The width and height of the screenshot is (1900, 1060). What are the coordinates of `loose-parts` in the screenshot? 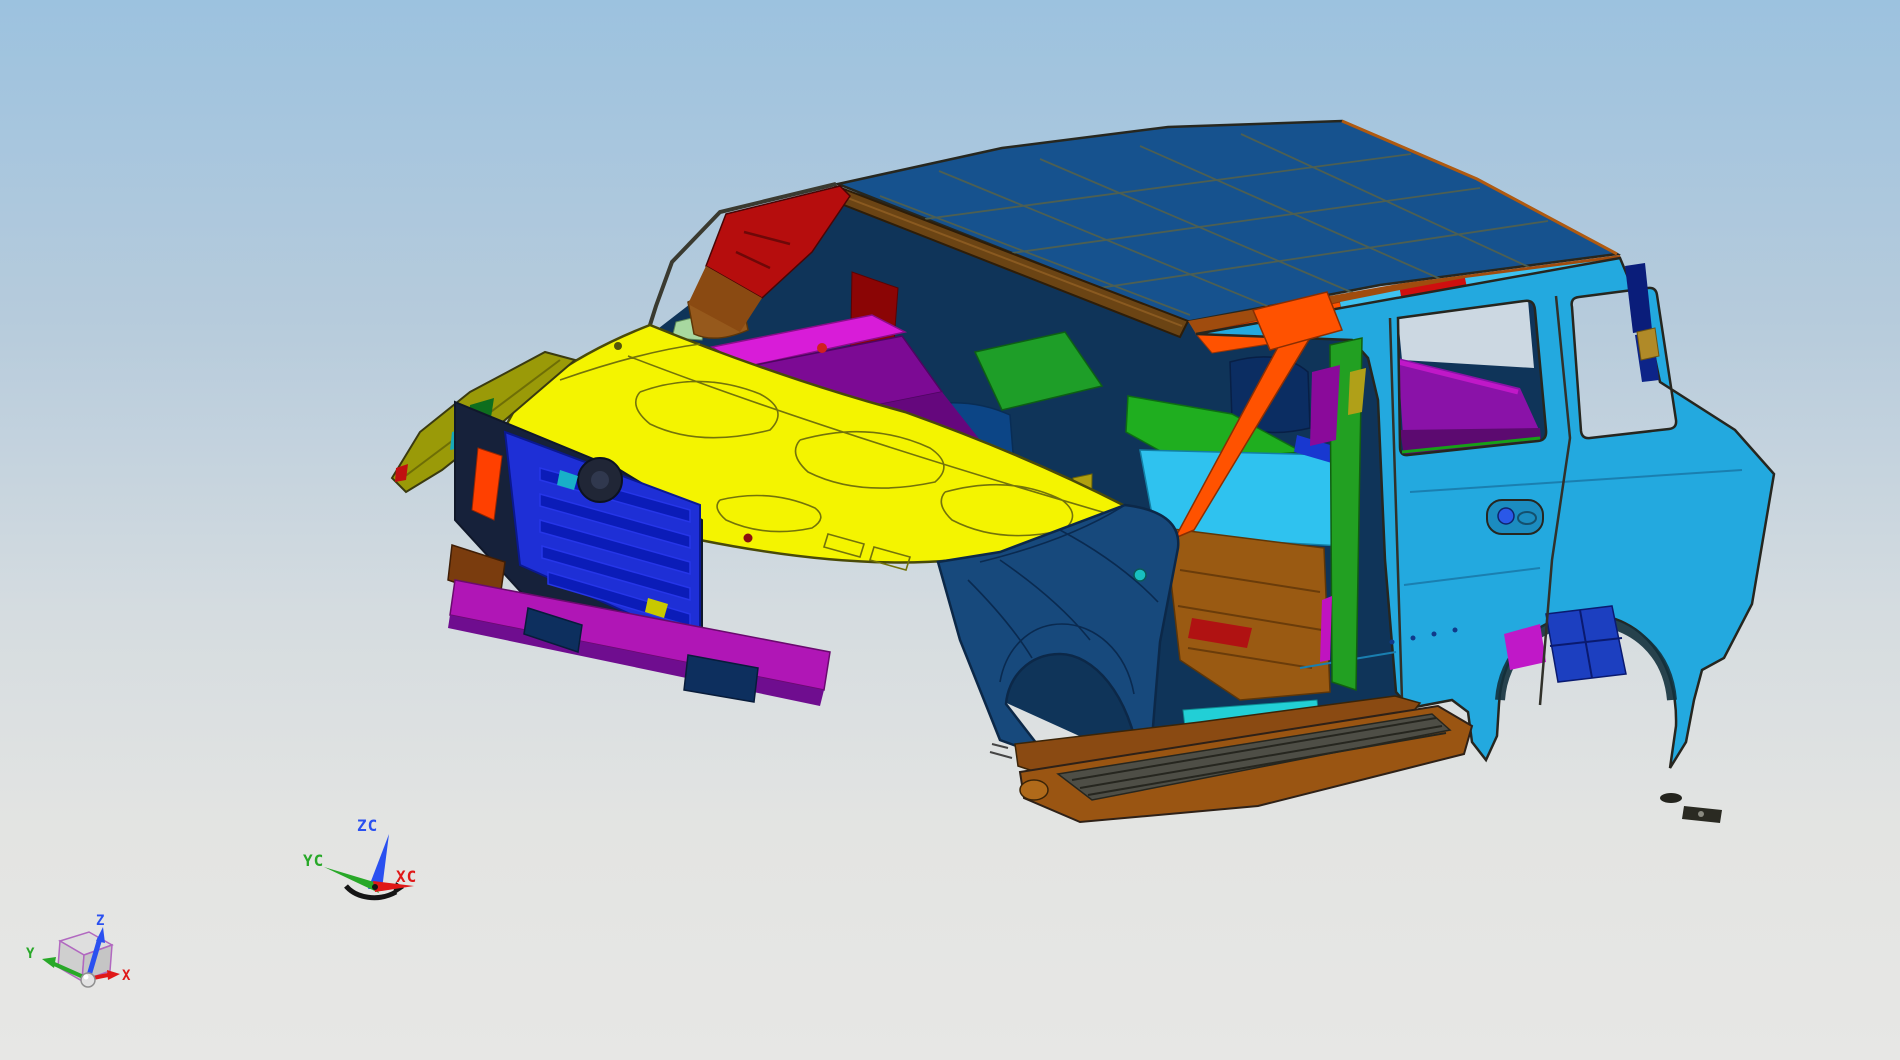 It's located at (1691, 808).